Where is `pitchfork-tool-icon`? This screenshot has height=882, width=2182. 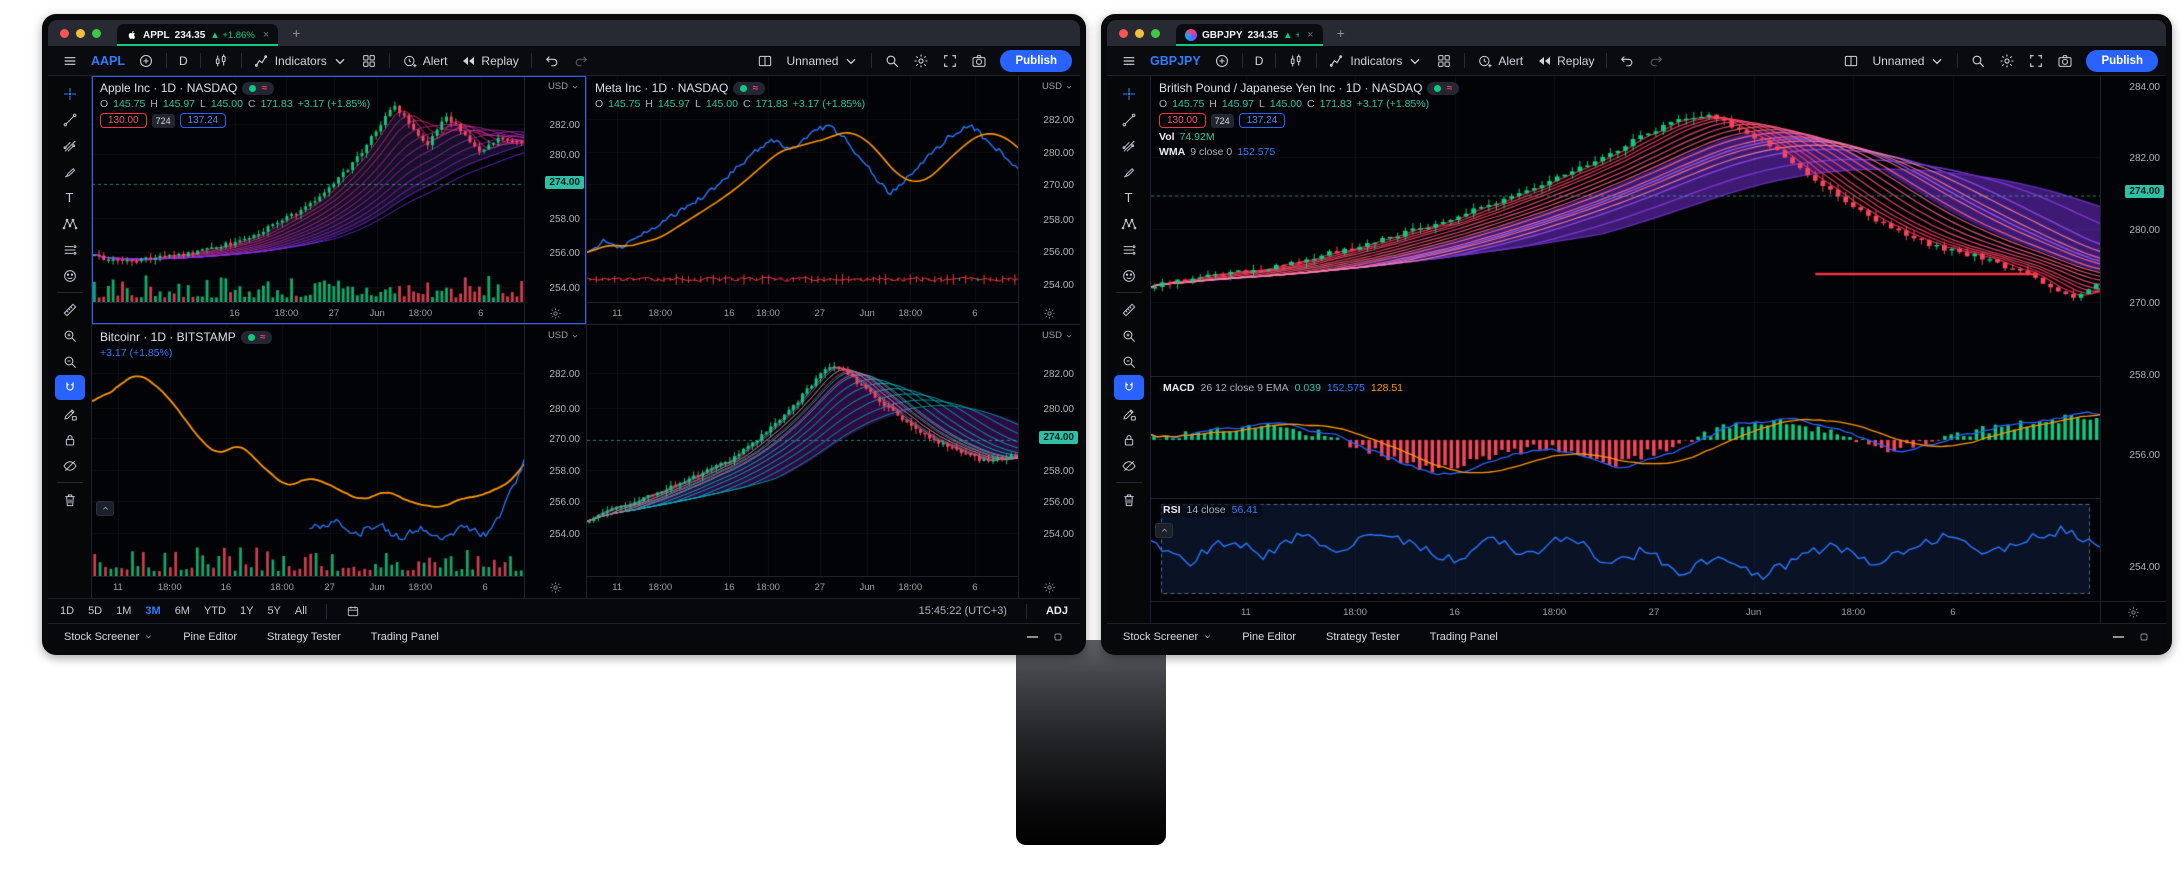 pitchfork-tool-icon is located at coordinates (1129, 145).